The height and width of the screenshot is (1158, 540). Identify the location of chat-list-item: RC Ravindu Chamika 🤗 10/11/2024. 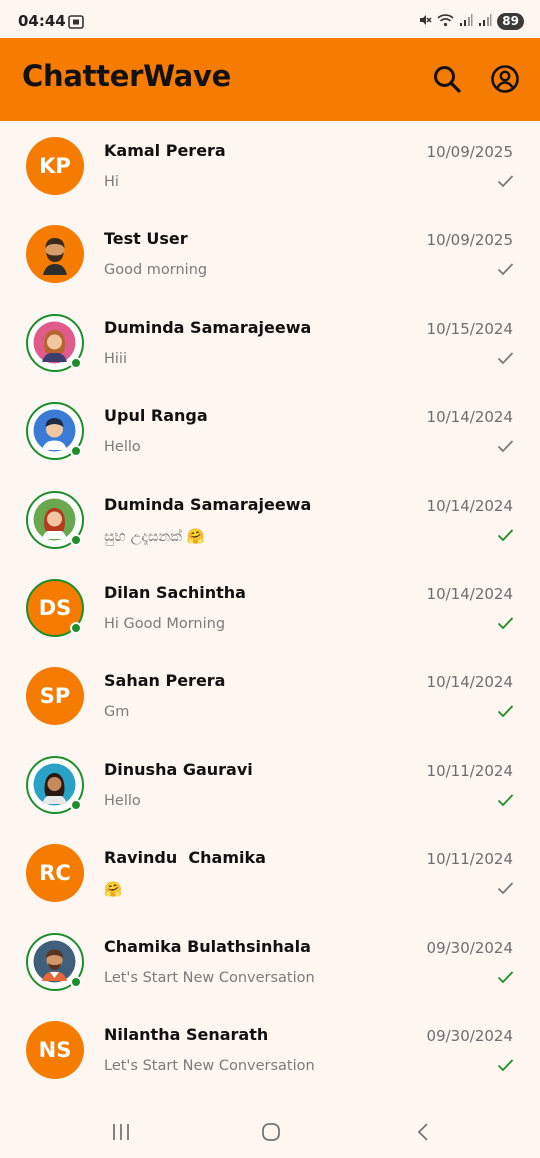
(270, 872).